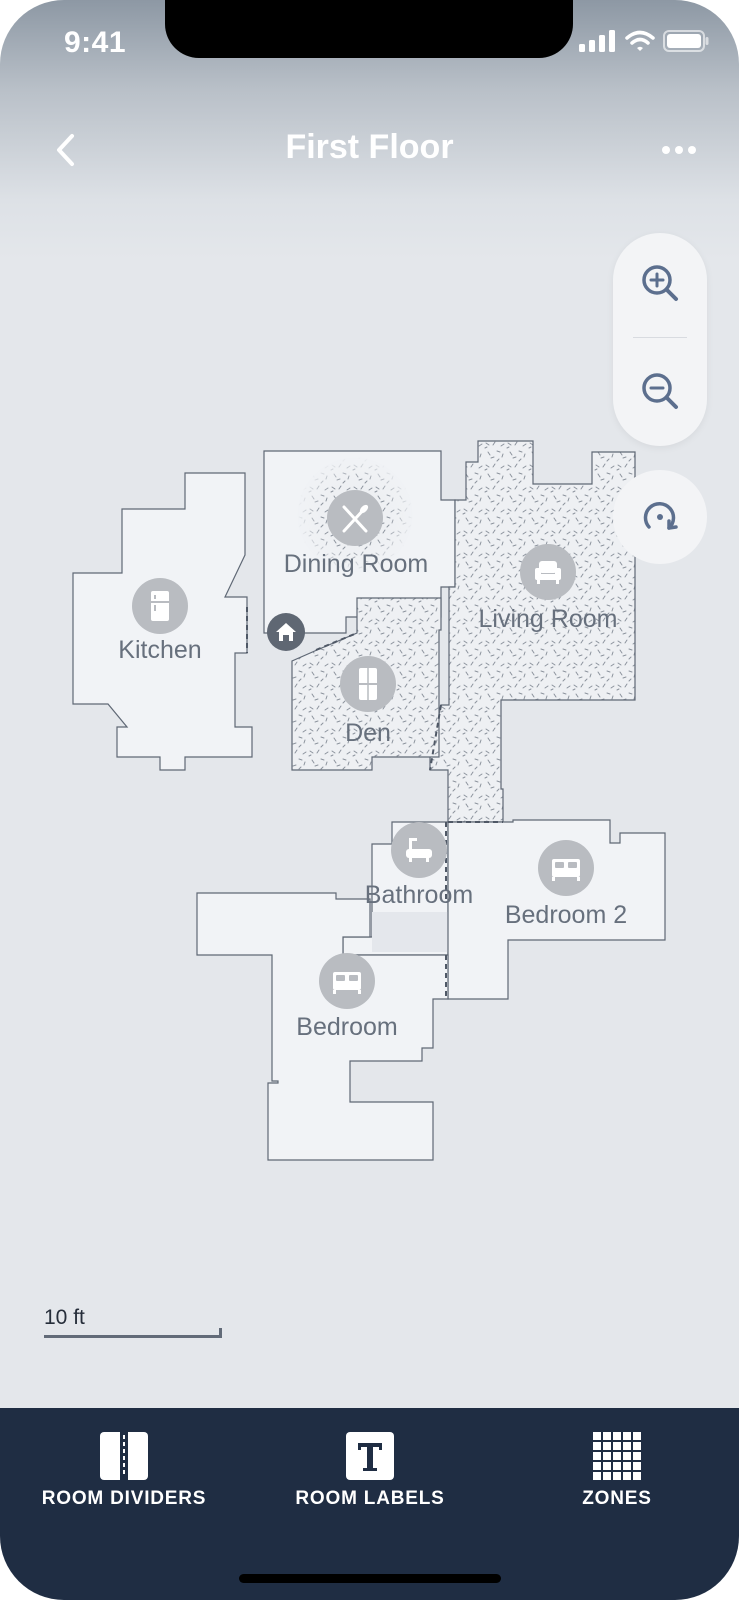 The height and width of the screenshot is (1600, 739). I want to click on rotate-icon, so click(660, 515).